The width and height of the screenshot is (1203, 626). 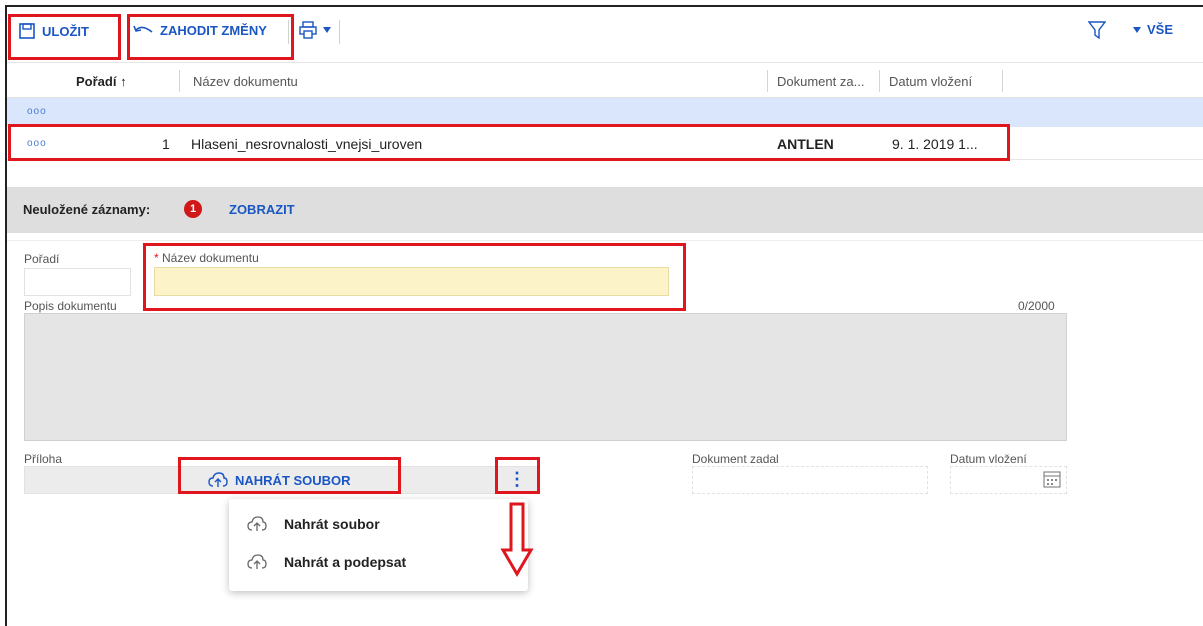 I want to click on entered-by-label: Dokument zadal, so click(x=735, y=459).